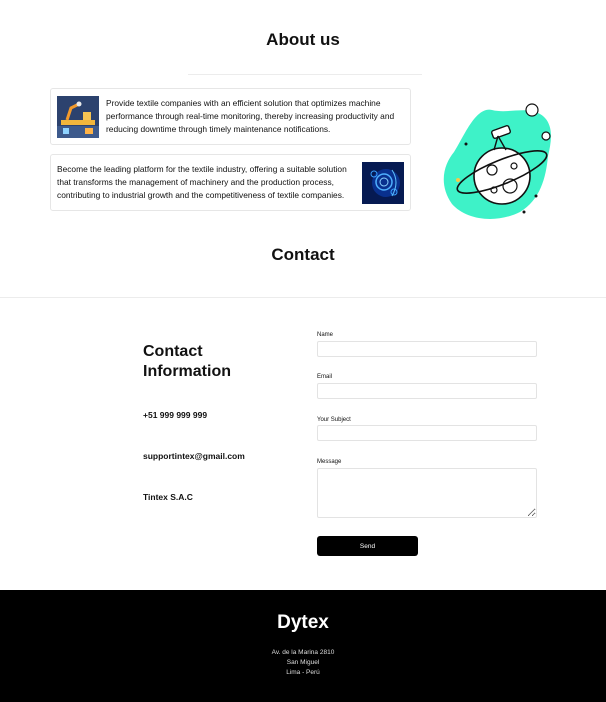 This screenshot has width=606, height=702. Describe the element at coordinates (168, 497) in the screenshot. I see `contact-company: Tintex S.A.C` at that location.